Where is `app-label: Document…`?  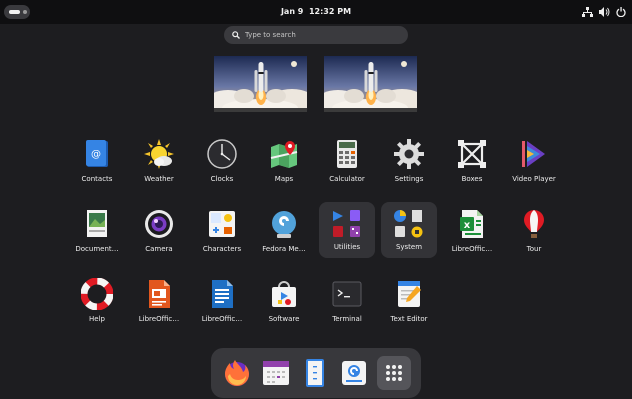
app-label: Document… is located at coordinates (97, 249).